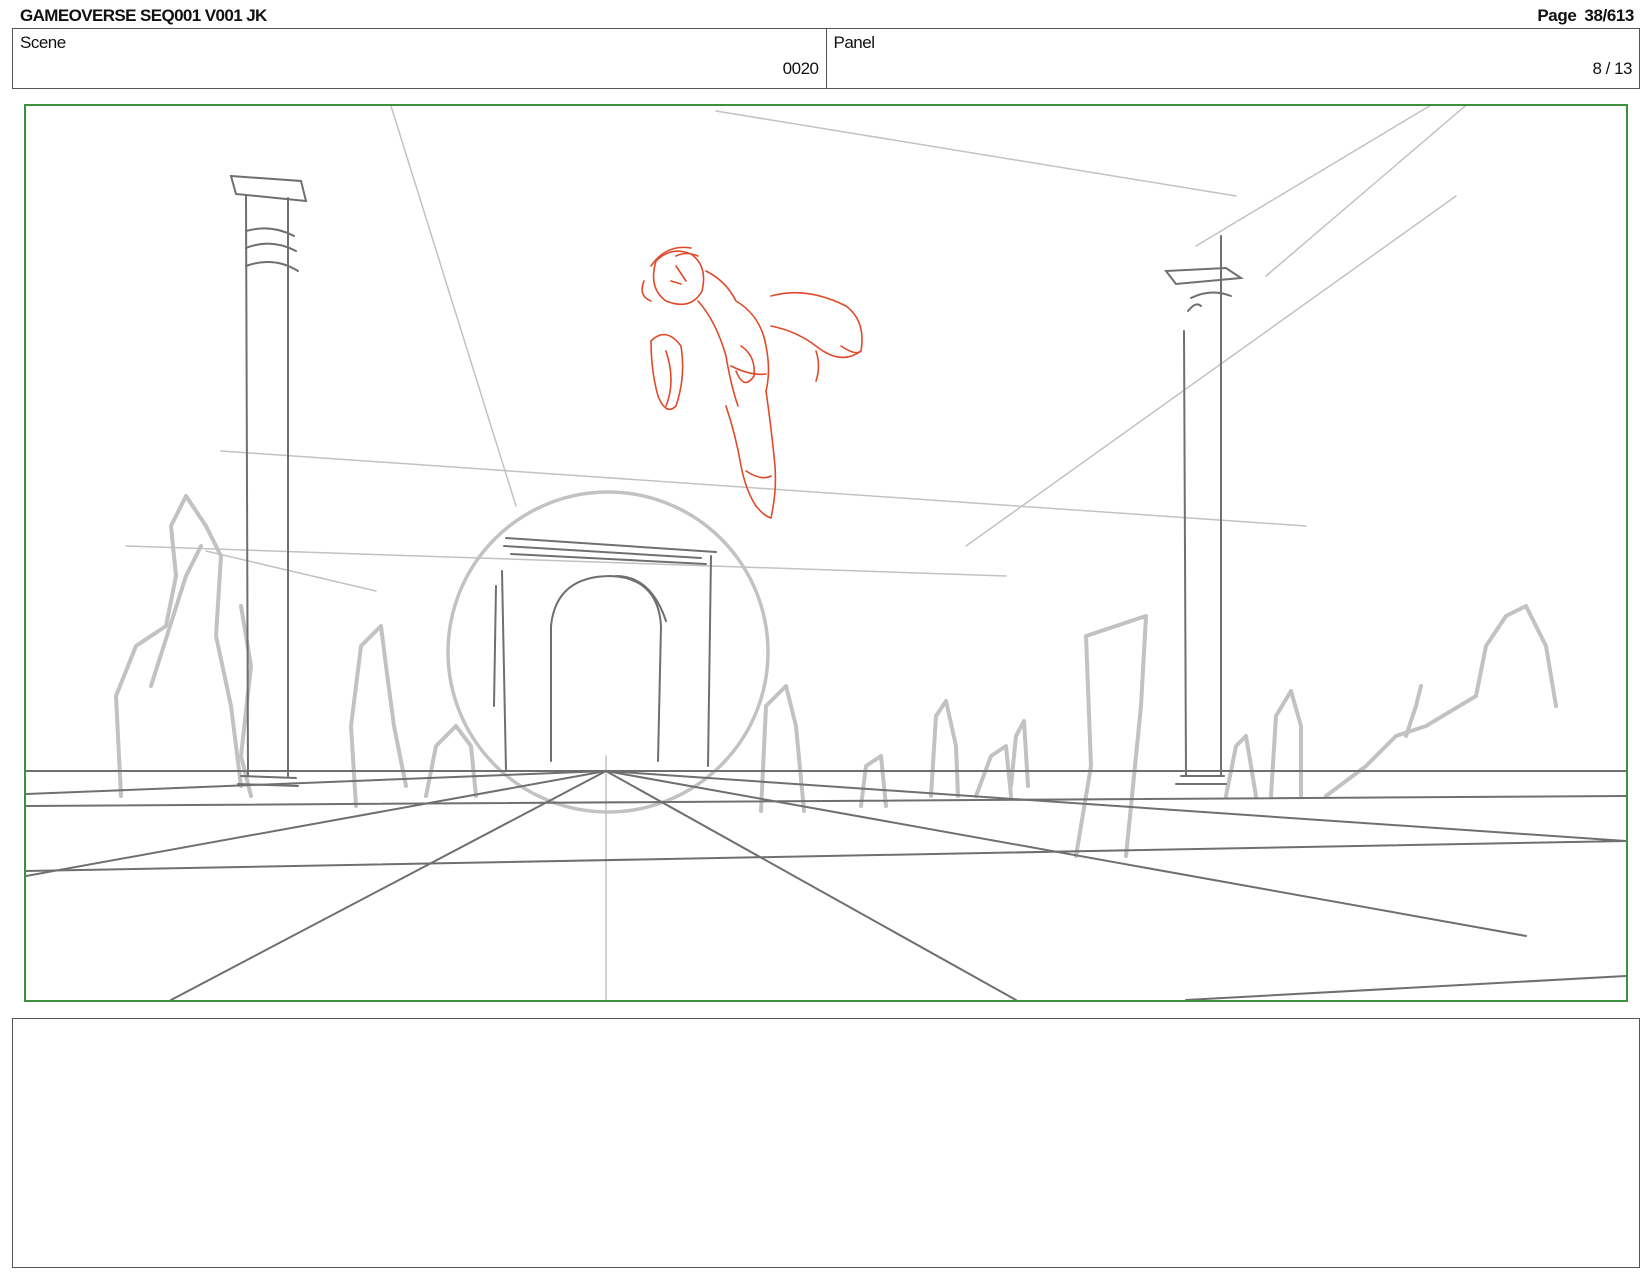  Describe the element at coordinates (268, 480) in the screenshot. I see `left-column` at that location.